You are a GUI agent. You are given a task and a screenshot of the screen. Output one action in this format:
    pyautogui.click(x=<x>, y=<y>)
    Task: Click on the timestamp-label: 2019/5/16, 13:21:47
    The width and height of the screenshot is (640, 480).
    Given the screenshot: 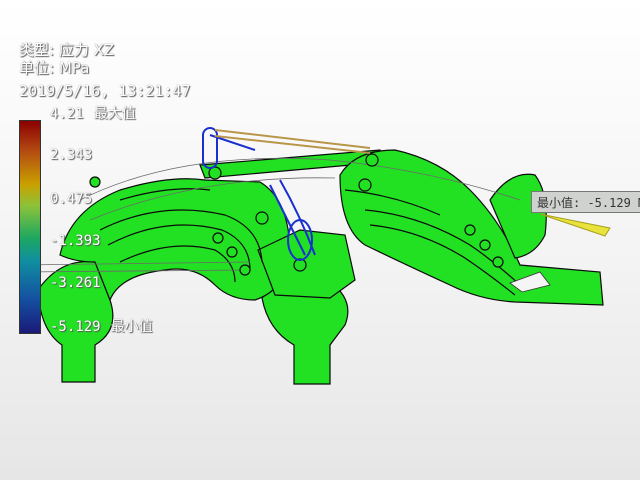 What is the action you would take?
    pyautogui.click(x=105, y=91)
    